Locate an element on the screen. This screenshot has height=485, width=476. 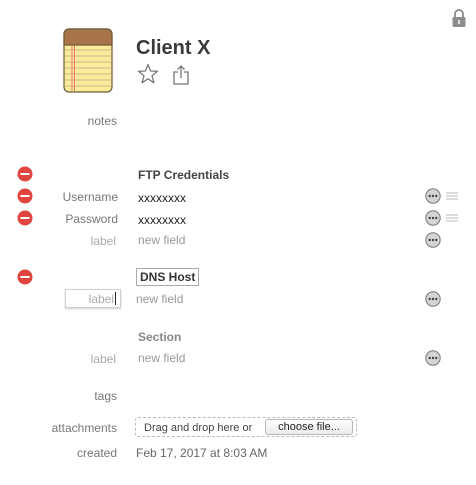
attachments-label: attachments is located at coordinates (84, 428).